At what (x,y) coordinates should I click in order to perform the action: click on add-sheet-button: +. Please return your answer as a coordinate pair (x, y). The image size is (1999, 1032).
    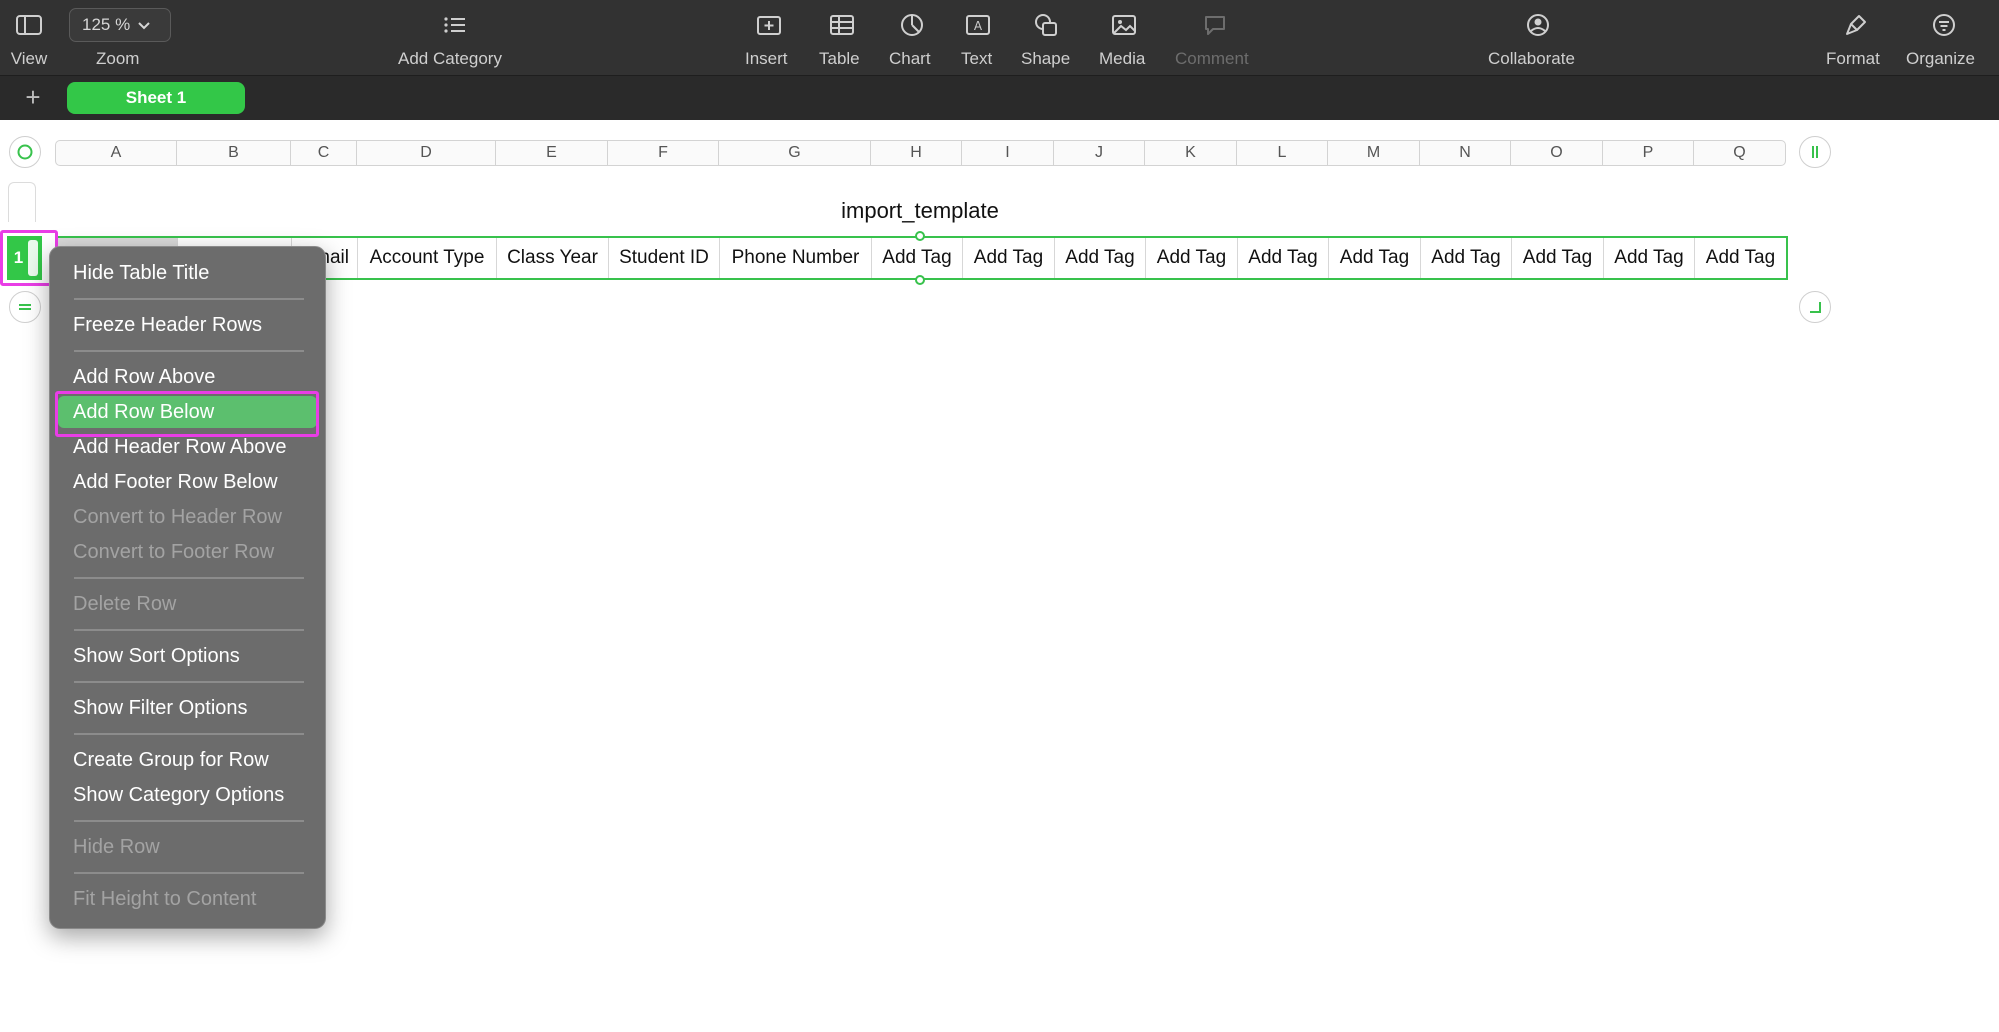
    Looking at the image, I should click on (33, 98).